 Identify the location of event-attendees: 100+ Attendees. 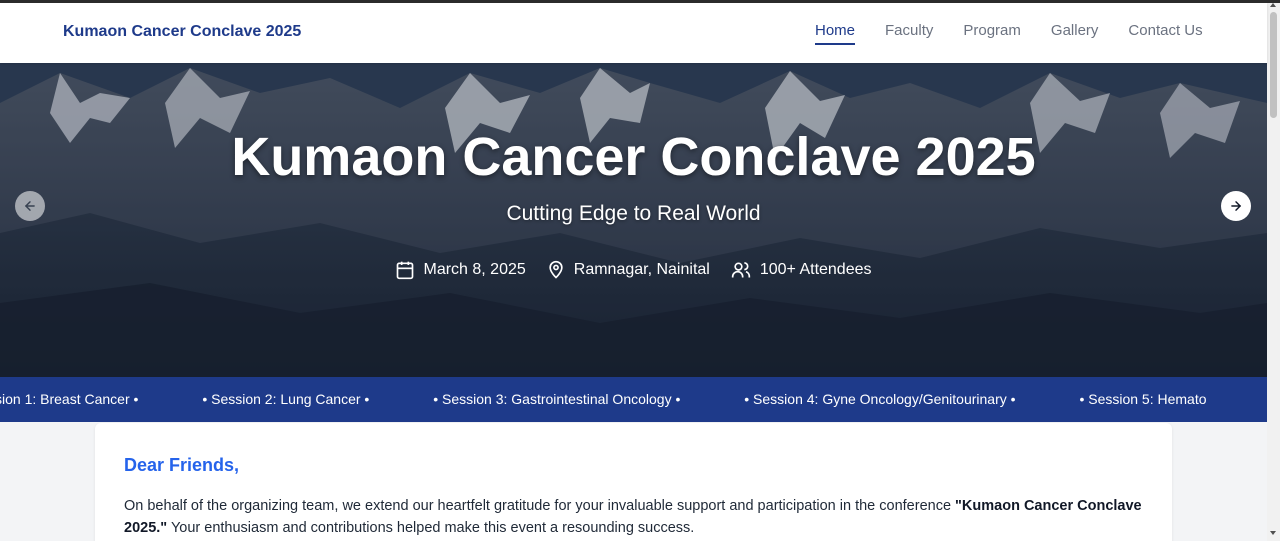
(801, 270).